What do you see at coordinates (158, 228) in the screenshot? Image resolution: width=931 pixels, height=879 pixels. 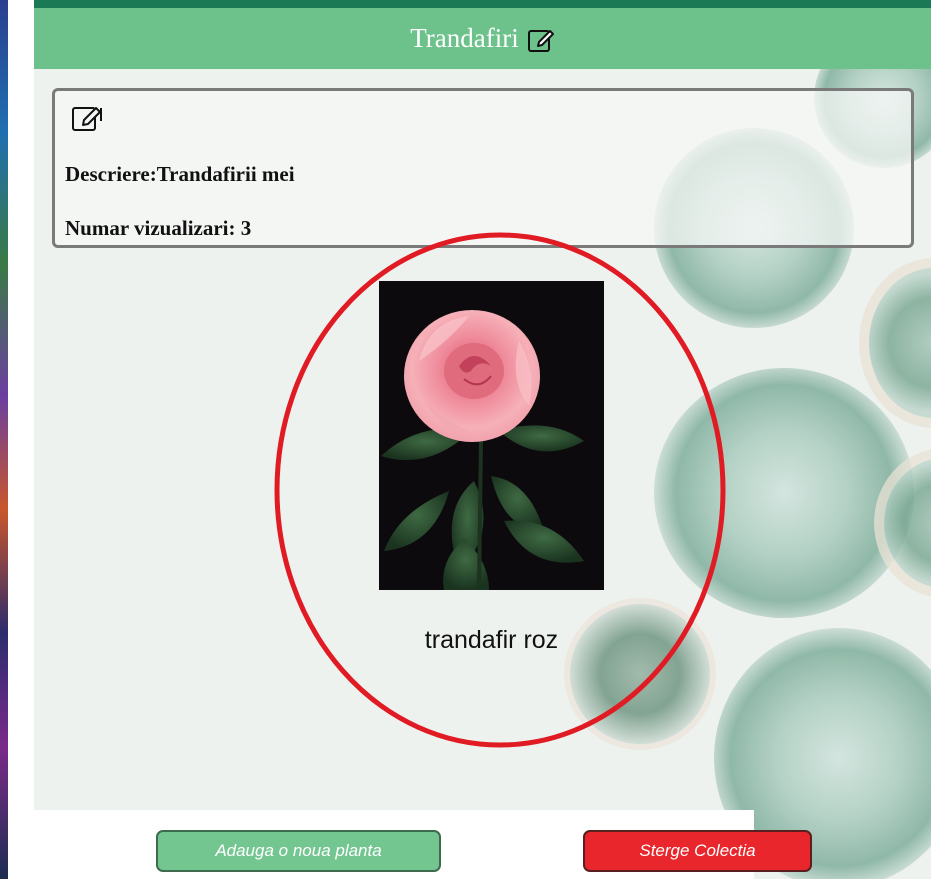 I see `collection-view-count: Numar vizualizari: 3` at bounding box center [158, 228].